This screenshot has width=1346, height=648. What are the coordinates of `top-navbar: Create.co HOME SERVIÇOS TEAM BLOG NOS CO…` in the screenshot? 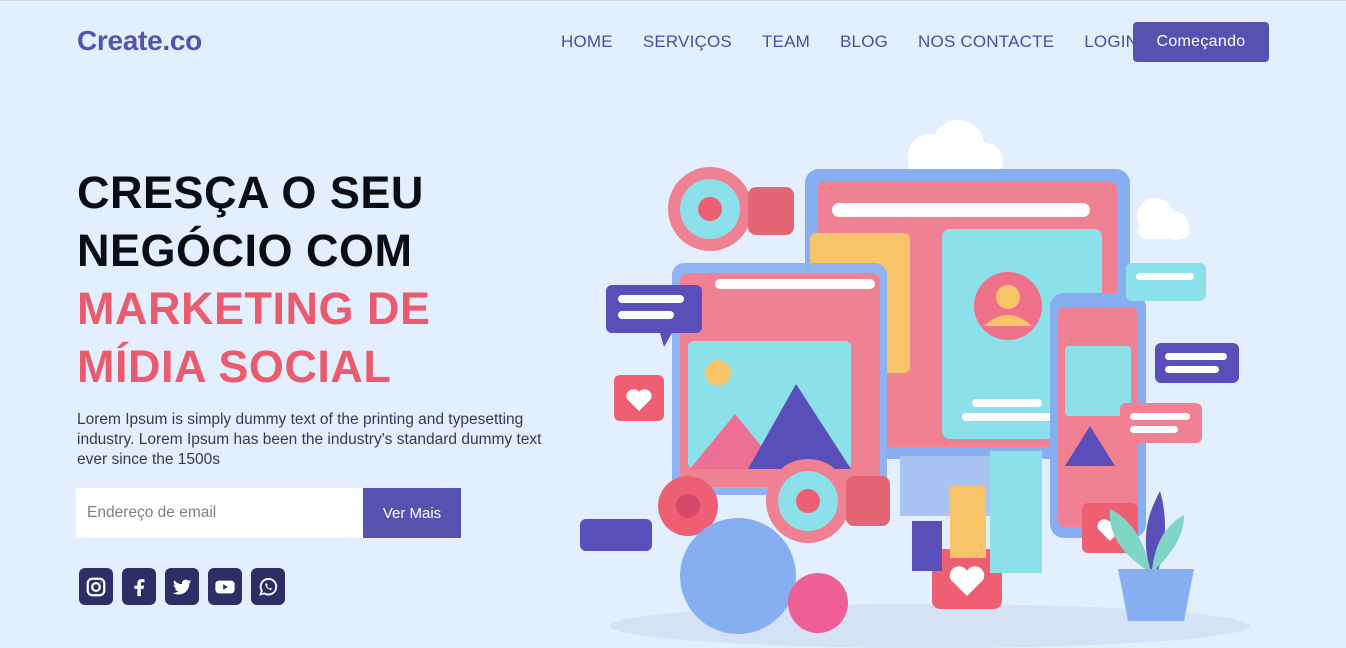 It's located at (673, 43).